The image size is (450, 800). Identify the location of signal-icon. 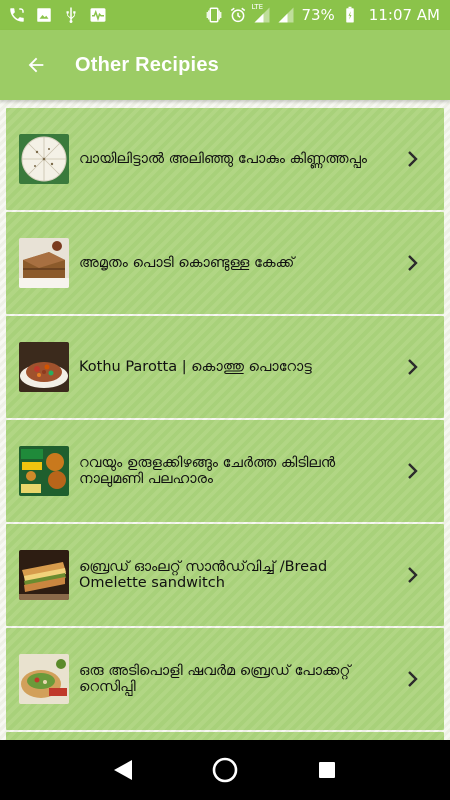
(286, 15).